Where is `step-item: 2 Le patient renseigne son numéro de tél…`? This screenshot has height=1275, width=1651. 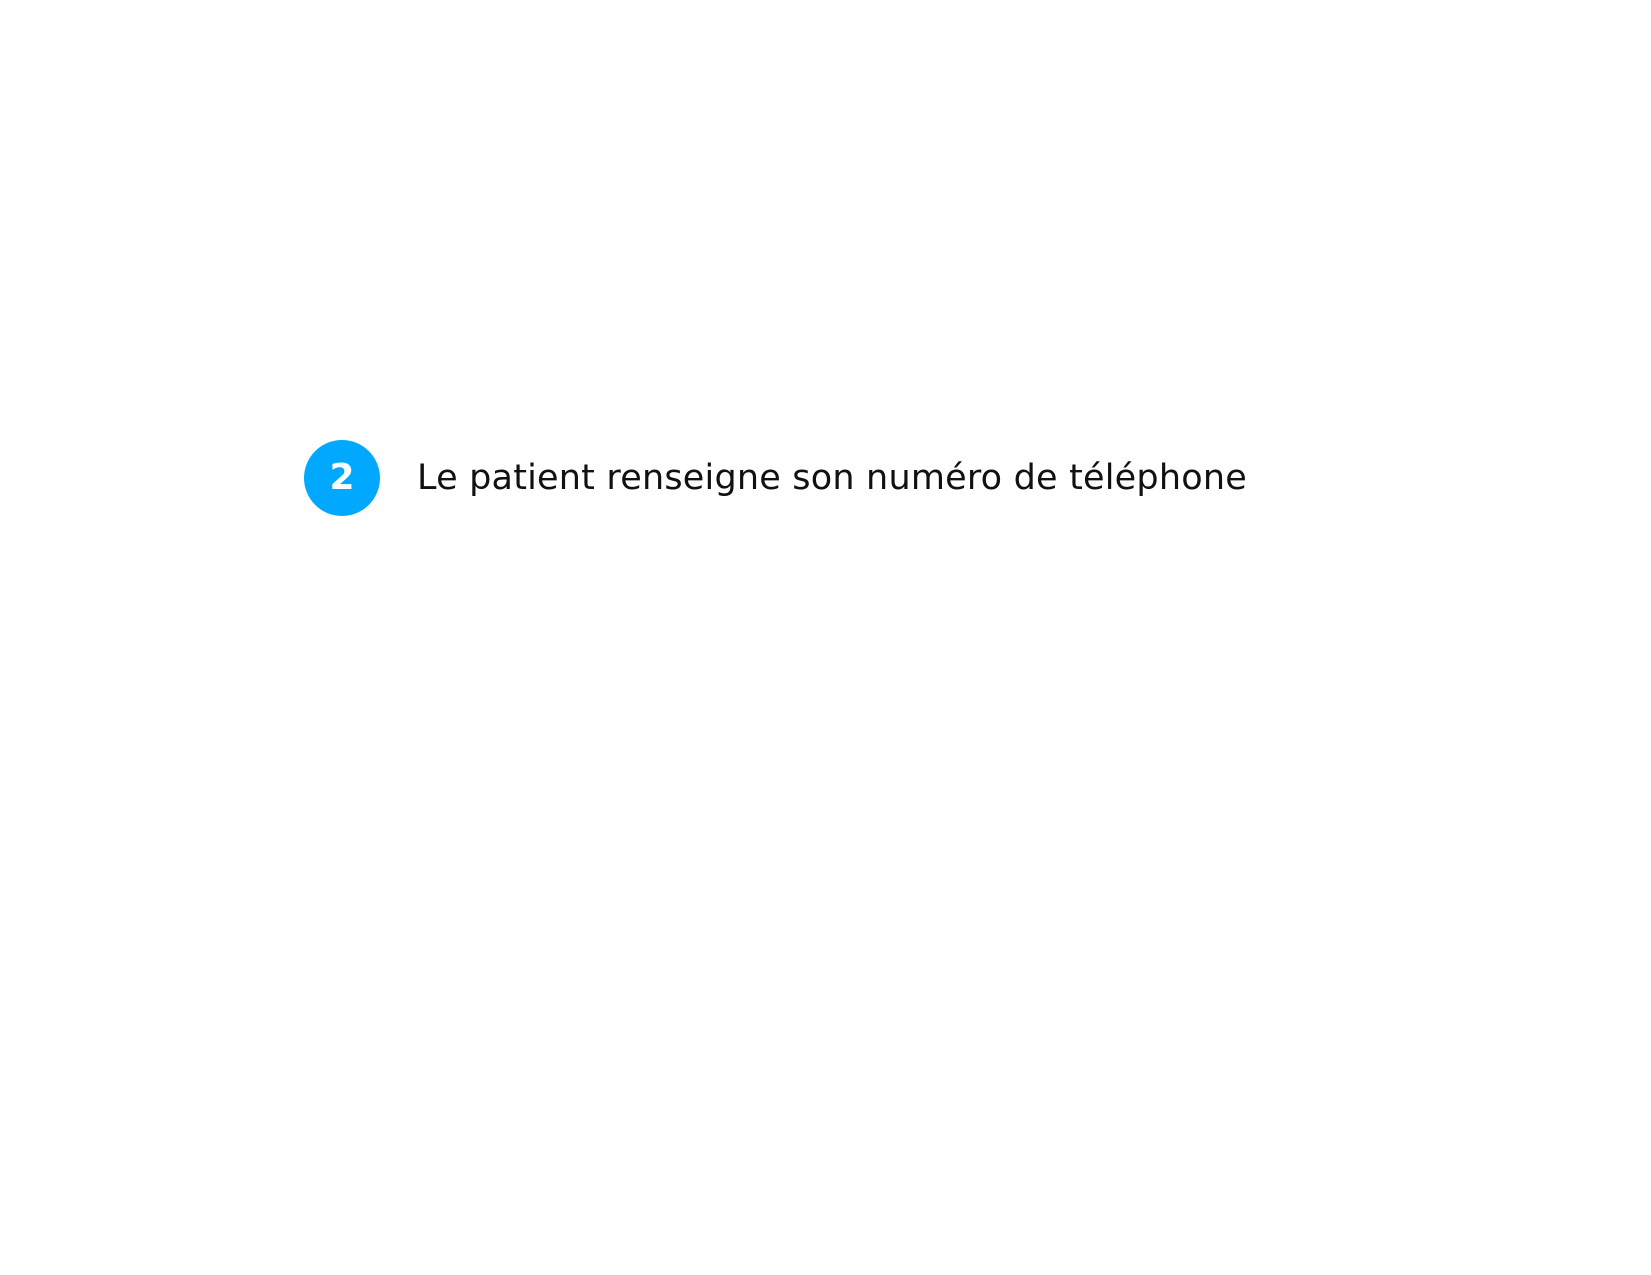 step-item: 2 Le patient renseigne son numéro de tél… is located at coordinates (775, 478).